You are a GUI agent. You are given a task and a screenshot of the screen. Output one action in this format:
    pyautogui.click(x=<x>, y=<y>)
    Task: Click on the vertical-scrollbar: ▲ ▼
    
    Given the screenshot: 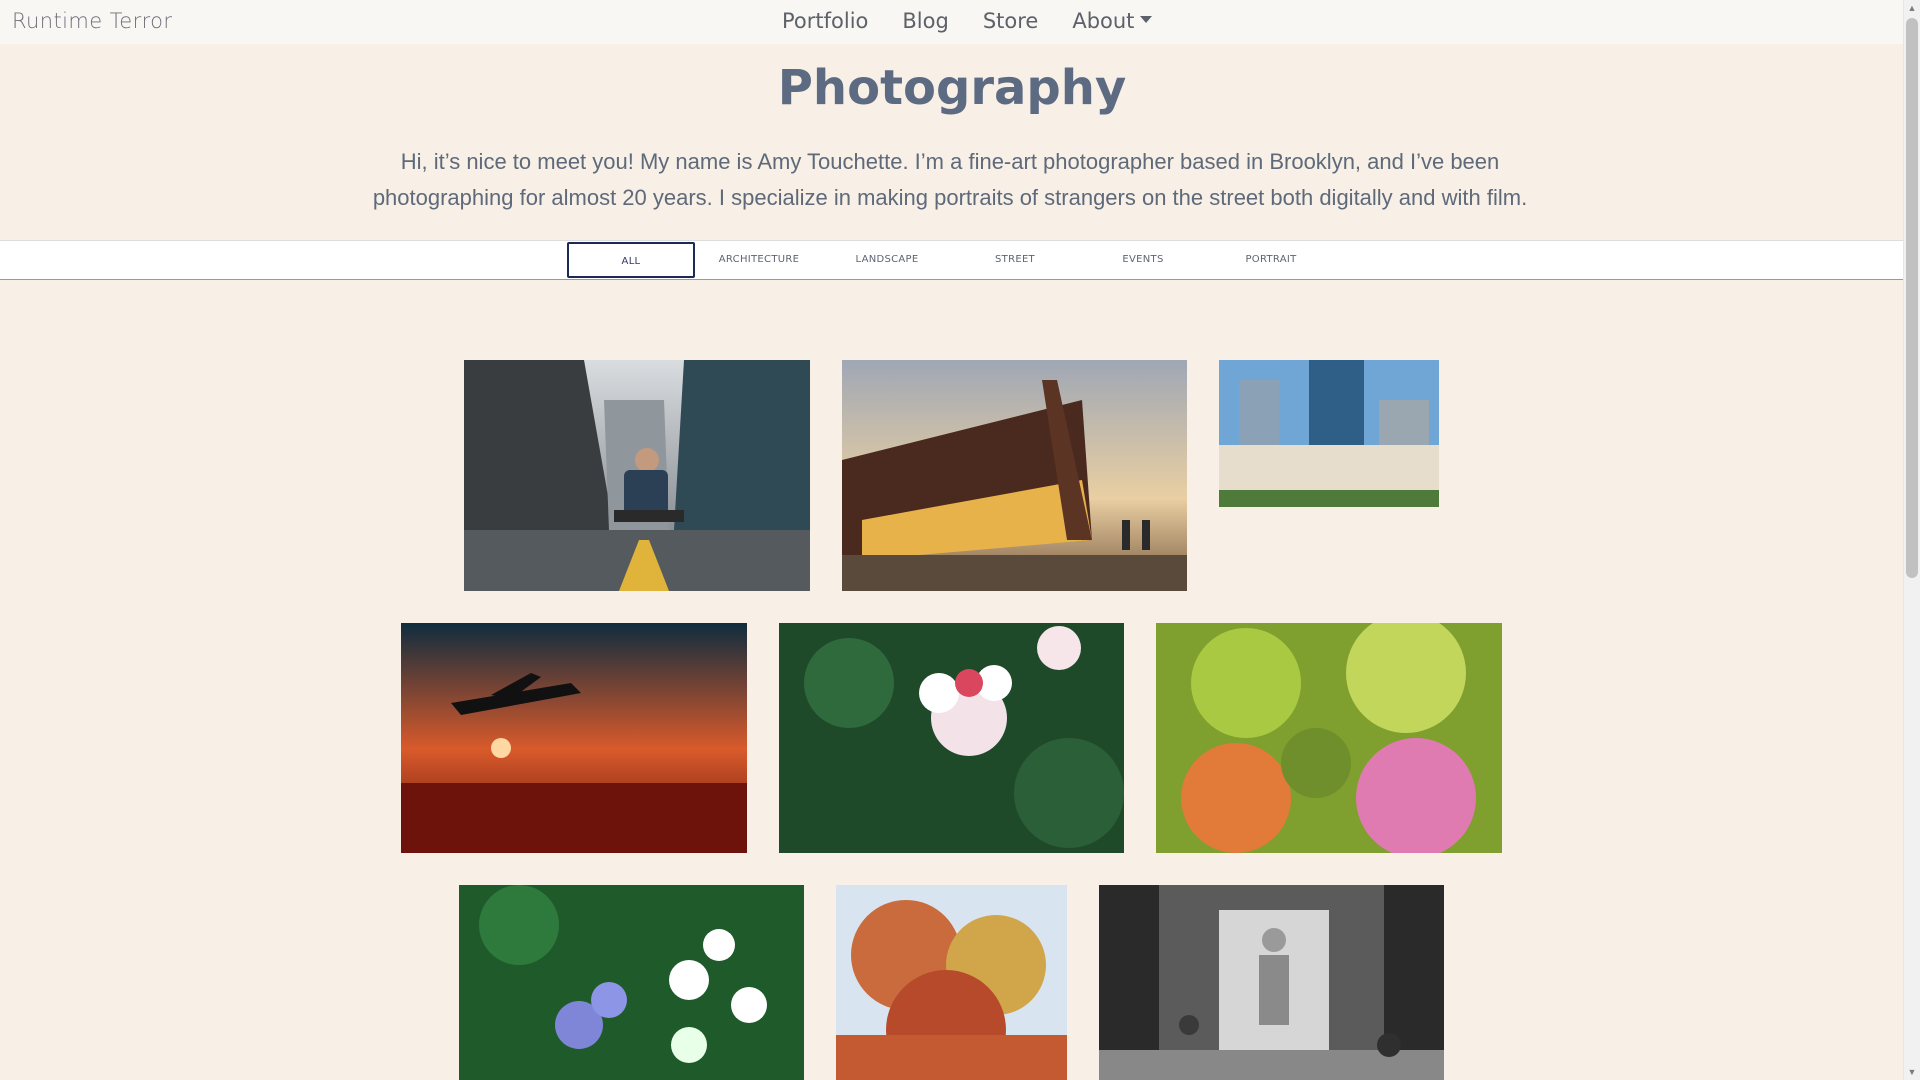 What is the action you would take?
    pyautogui.click(x=1911, y=540)
    